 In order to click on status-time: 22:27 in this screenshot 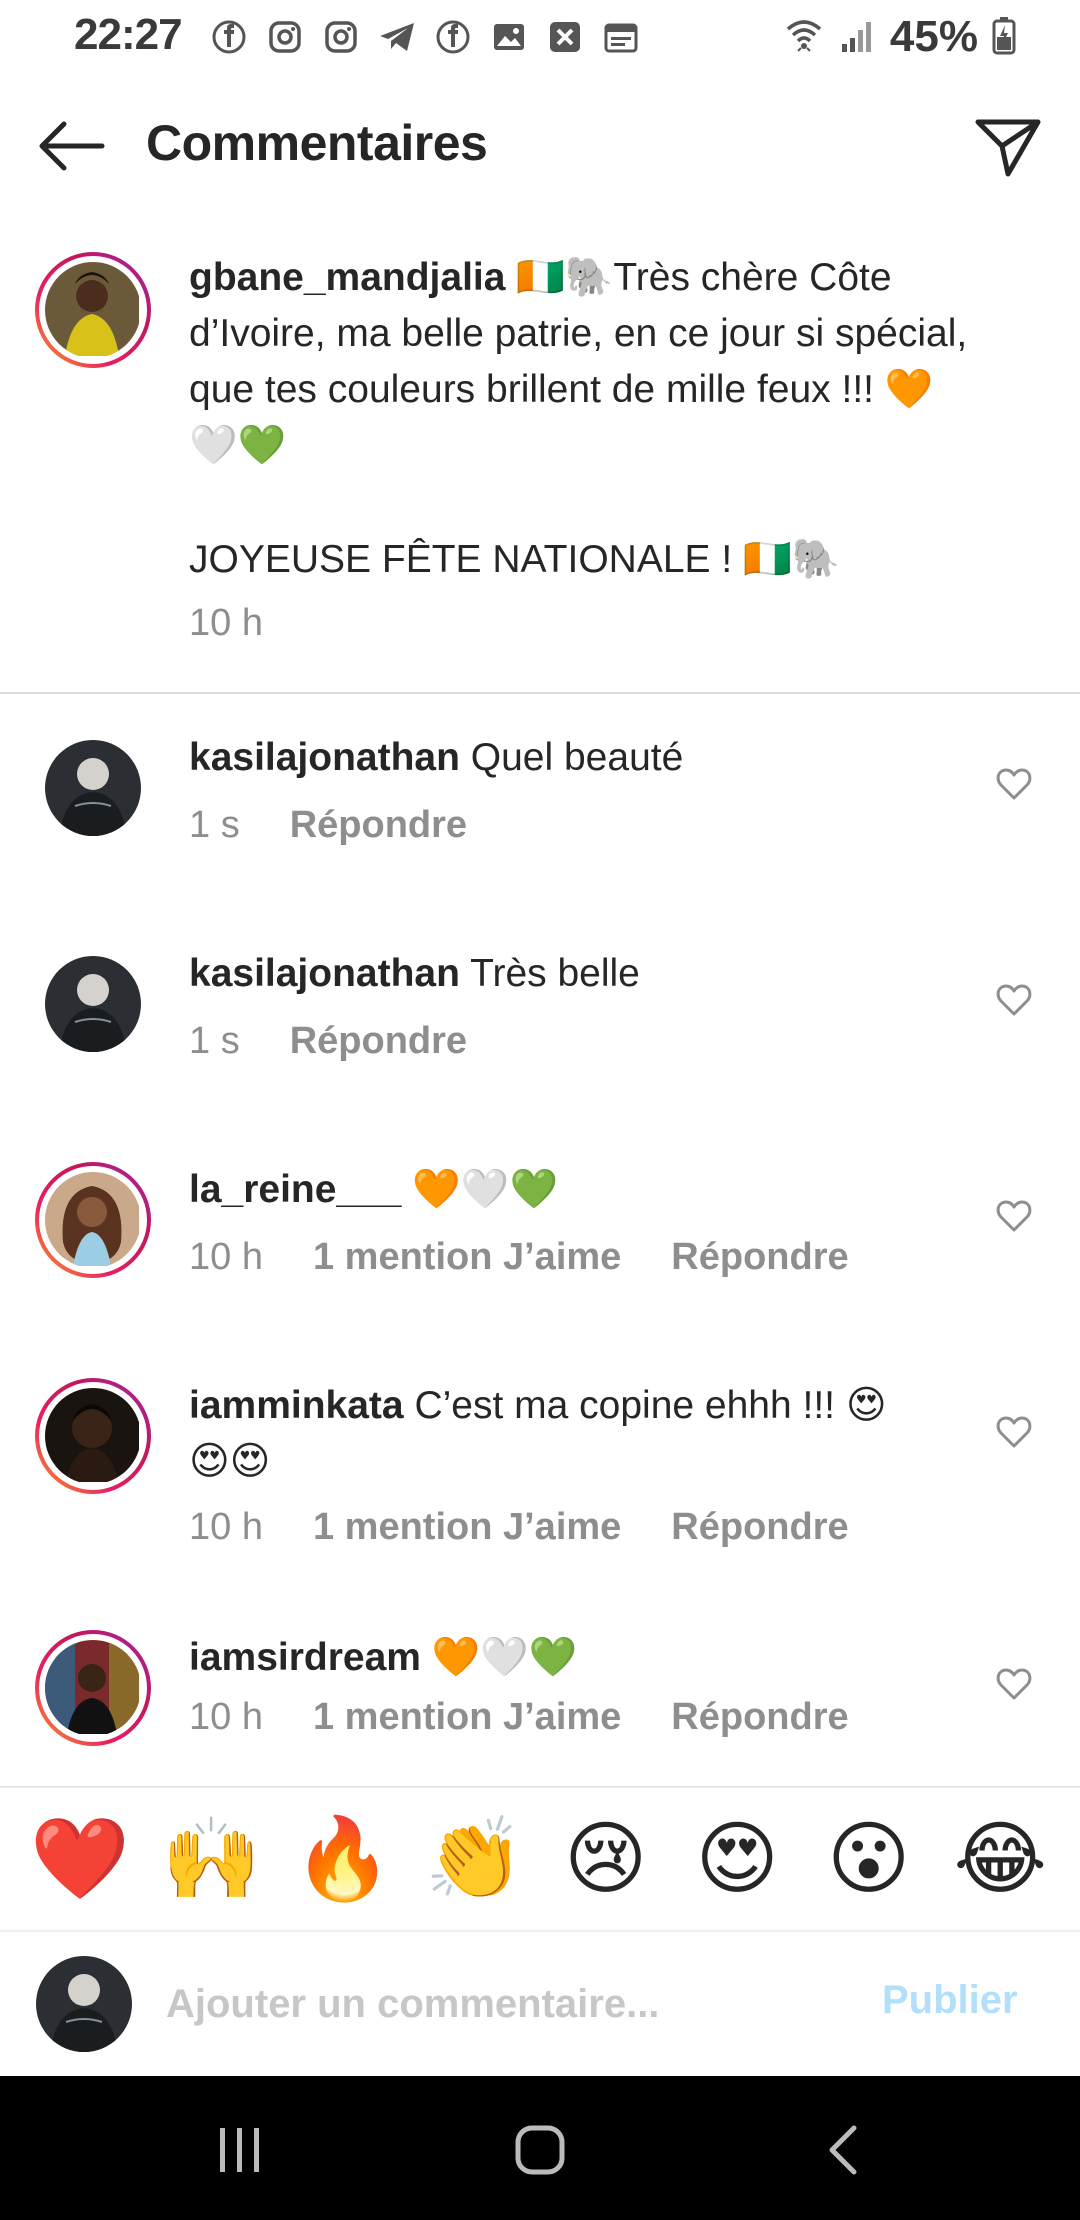, I will do `click(128, 34)`.